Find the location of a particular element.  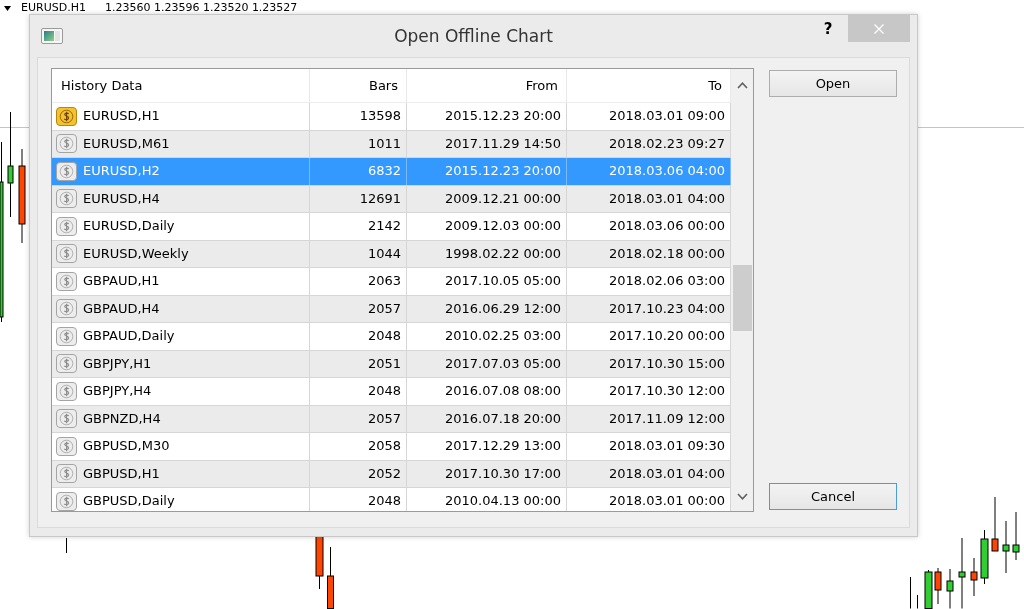

table-cell: GBPAUD,H1 is located at coordinates (121, 281).